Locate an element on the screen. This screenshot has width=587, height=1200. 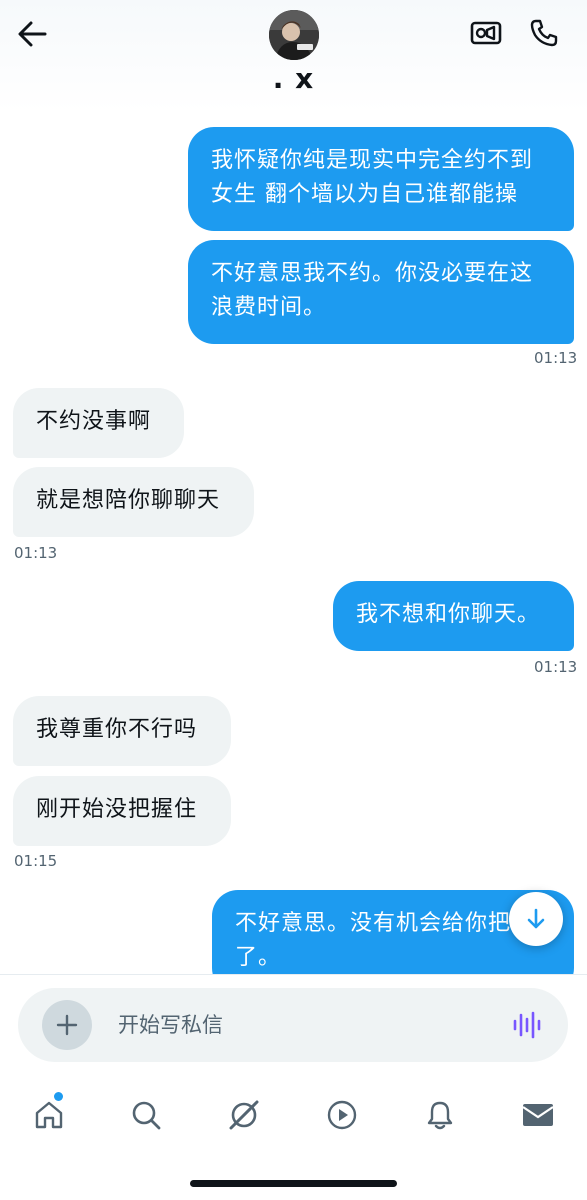
grok-icon is located at coordinates (244, 1115).